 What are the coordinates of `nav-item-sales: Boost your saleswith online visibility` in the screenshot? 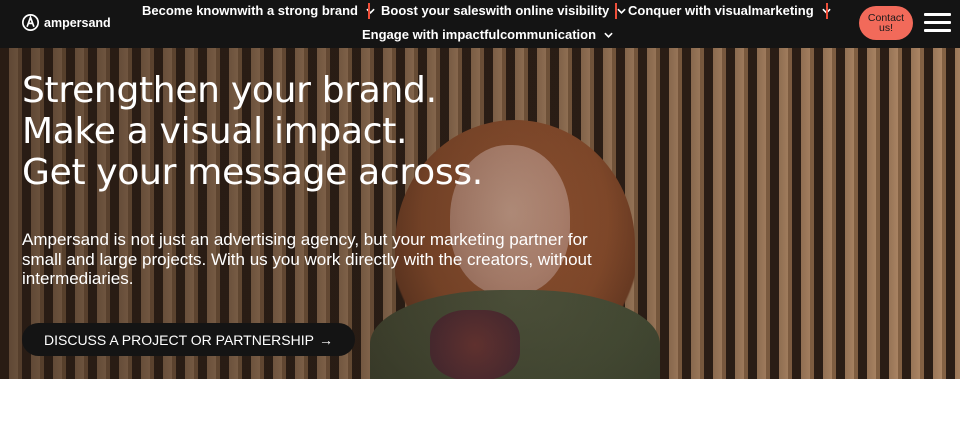 It's located at (503, 10).